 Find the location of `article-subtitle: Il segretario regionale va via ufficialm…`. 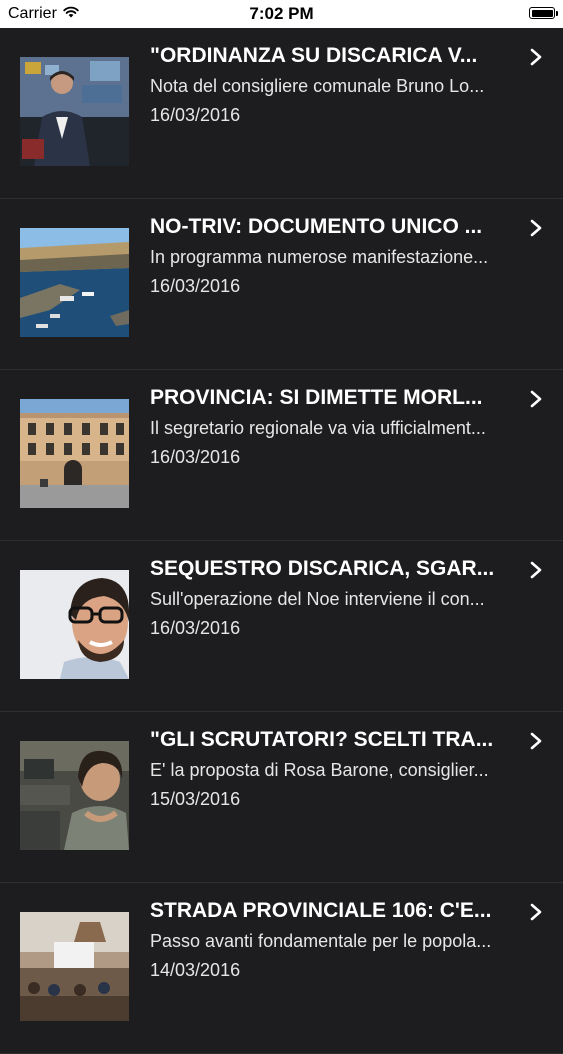

article-subtitle: Il segretario regionale va via ufficialm… is located at coordinates (318, 428).